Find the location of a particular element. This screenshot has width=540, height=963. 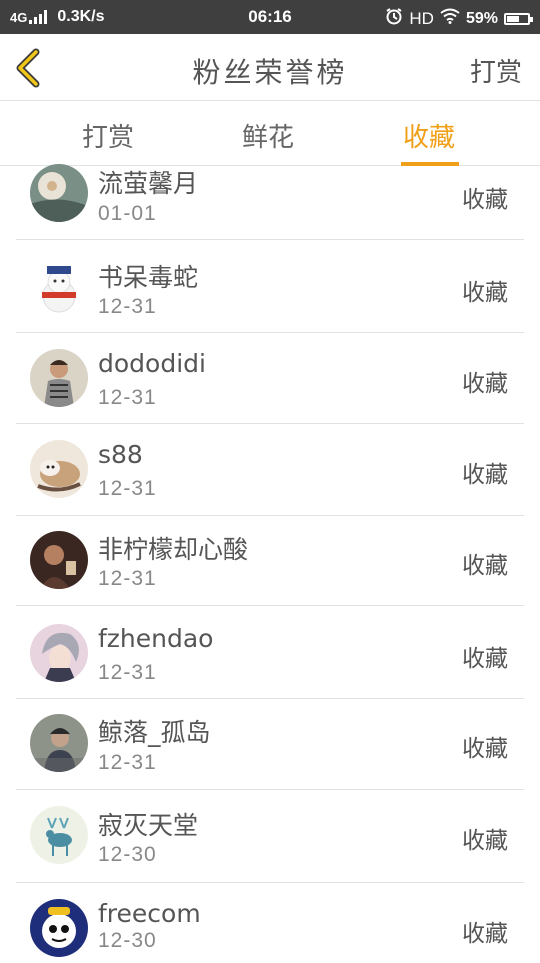

fan-name: freecom is located at coordinates (149, 913).